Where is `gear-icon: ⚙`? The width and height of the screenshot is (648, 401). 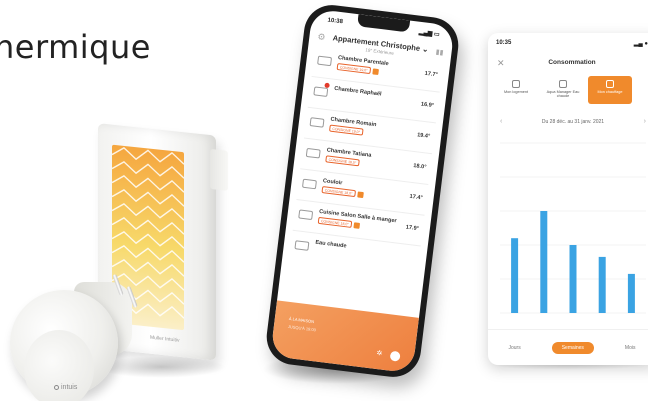 gear-icon: ⚙ is located at coordinates (321, 37).